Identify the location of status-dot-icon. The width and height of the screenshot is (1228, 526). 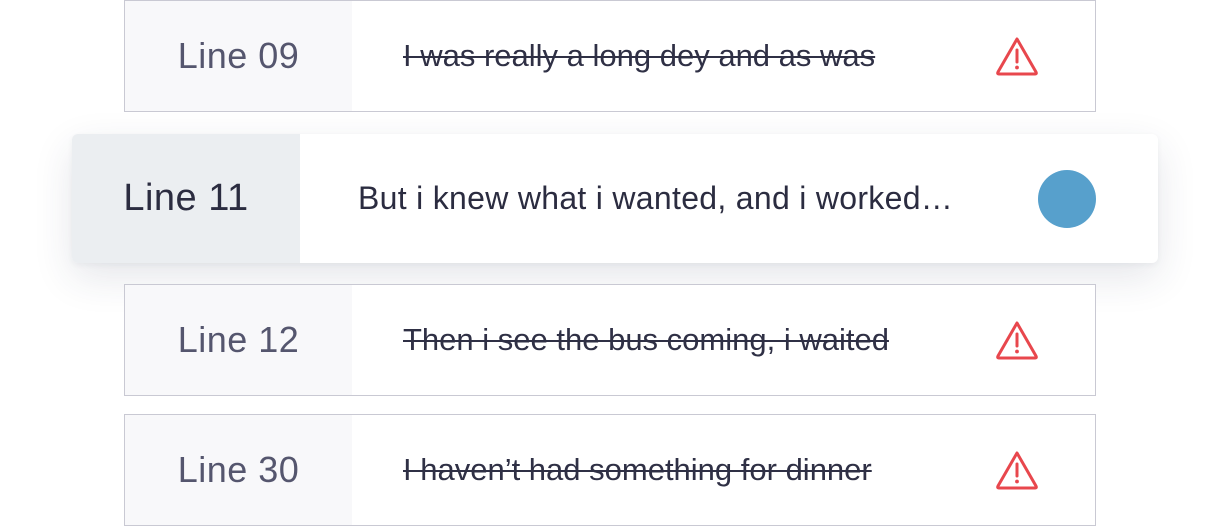
(1067, 198).